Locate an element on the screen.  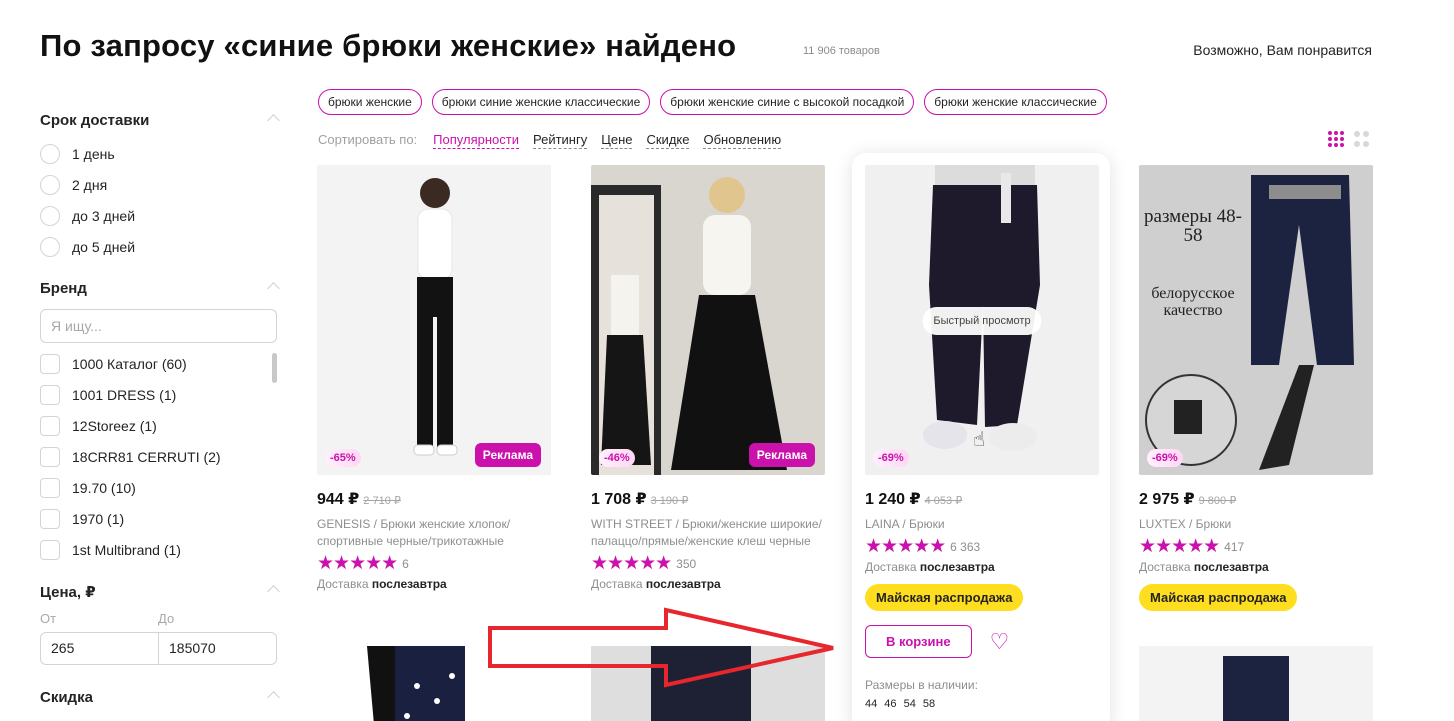
price-to-input: 185070 is located at coordinates (217, 648).